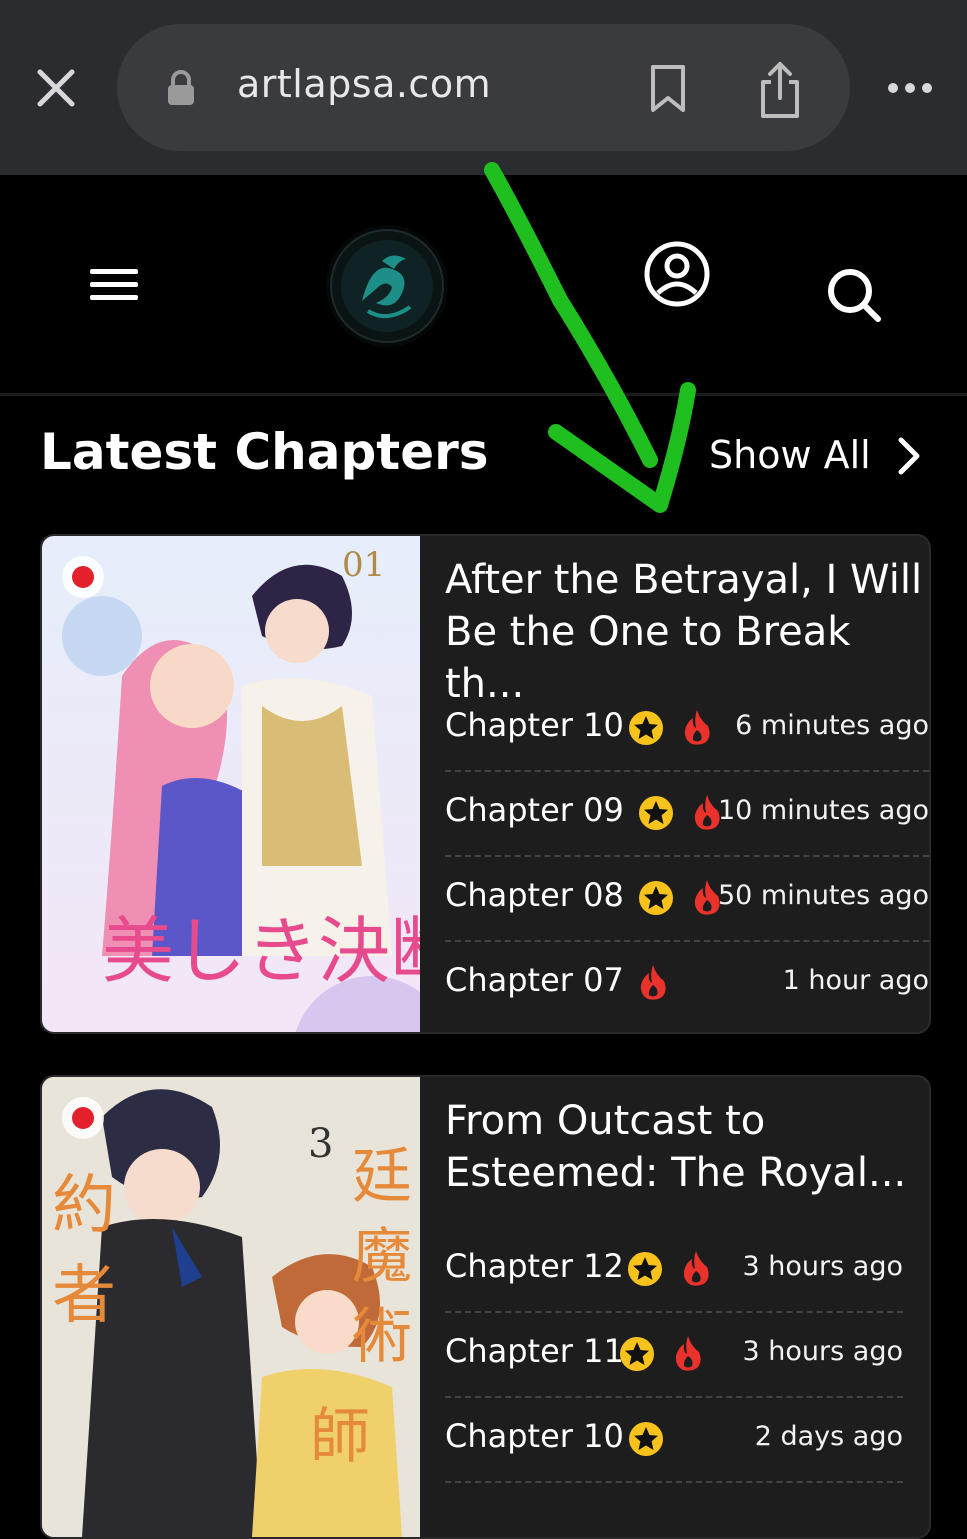 Image resolution: width=967 pixels, height=1539 pixels. Describe the element at coordinates (387, 286) in the screenshot. I see `site-logo` at that location.